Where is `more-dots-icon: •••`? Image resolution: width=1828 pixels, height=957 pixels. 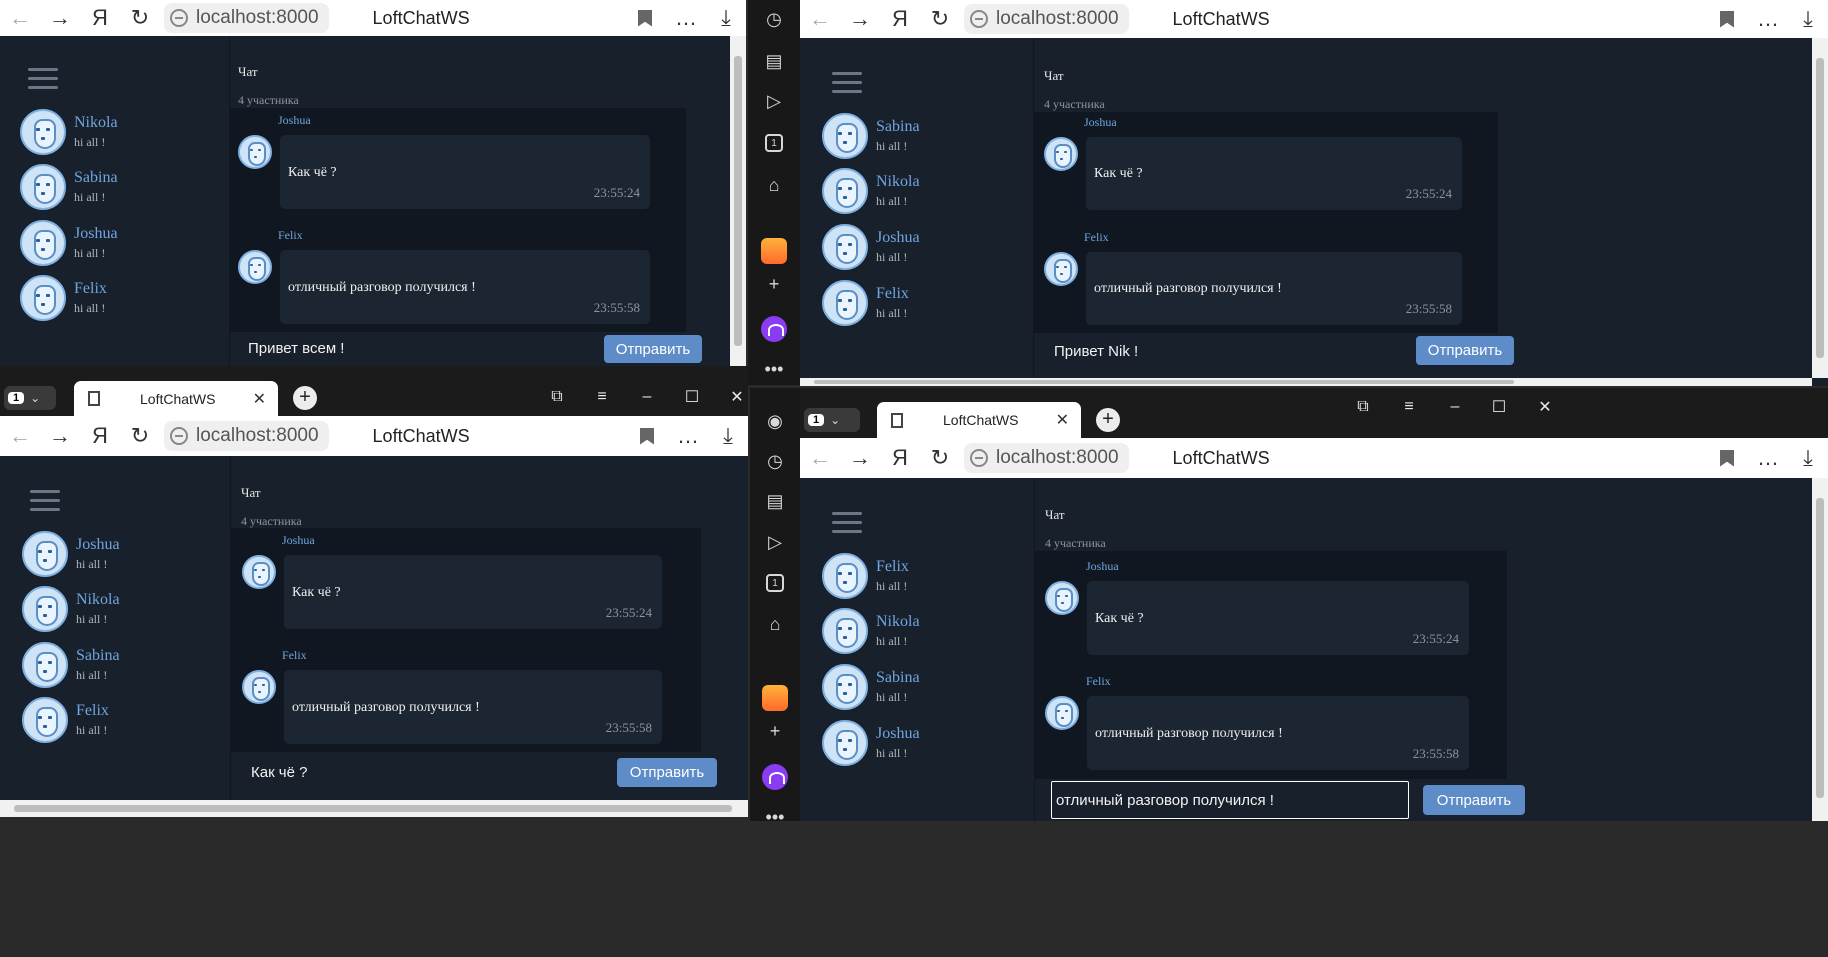 more-dots-icon: ••• is located at coordinates (775, 817).